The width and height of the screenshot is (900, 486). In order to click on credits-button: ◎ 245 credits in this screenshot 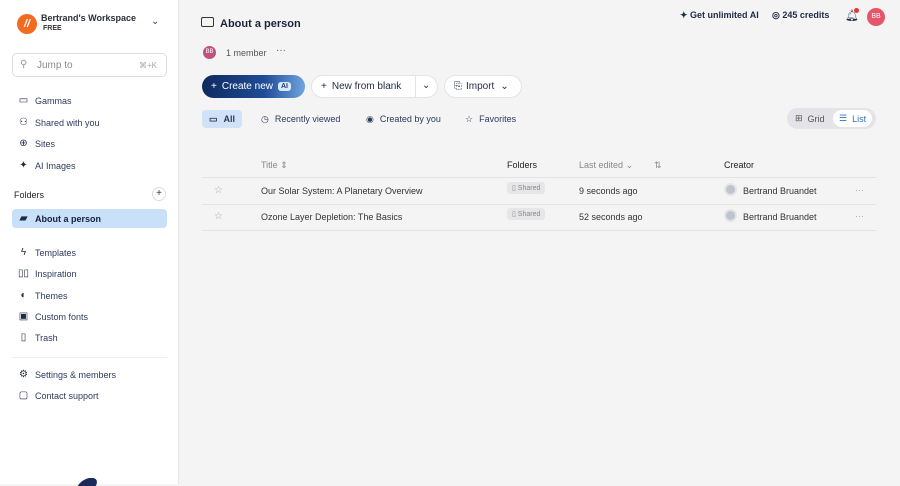, I will do `click(800, 15)`.